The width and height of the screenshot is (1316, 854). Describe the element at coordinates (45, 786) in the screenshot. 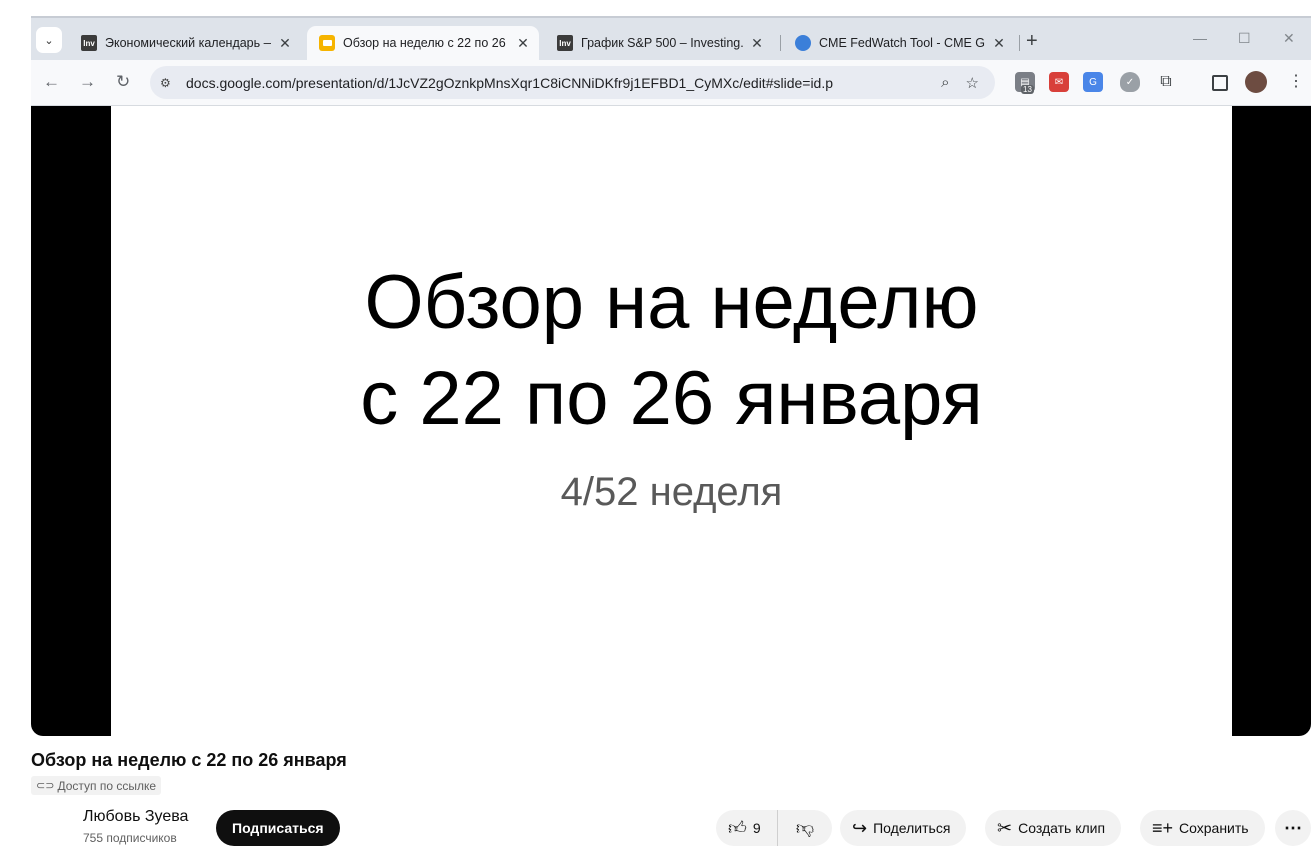

I see `link-icon: ⊂⊃` at that location.